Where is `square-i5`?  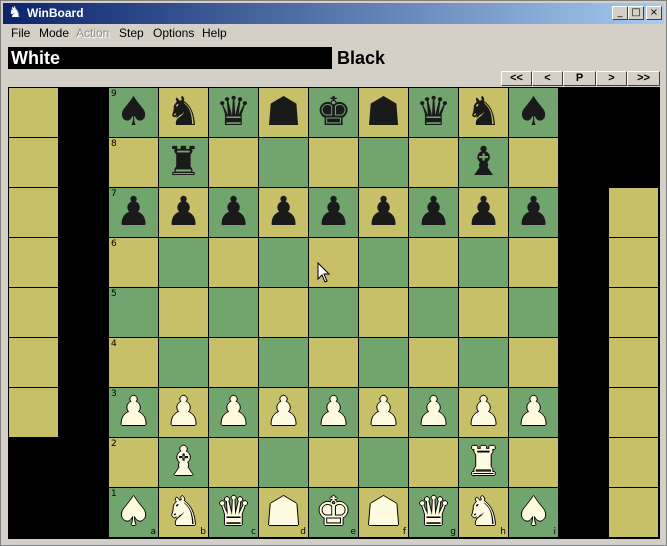
square-i5 is located at coordinates (534, 313).